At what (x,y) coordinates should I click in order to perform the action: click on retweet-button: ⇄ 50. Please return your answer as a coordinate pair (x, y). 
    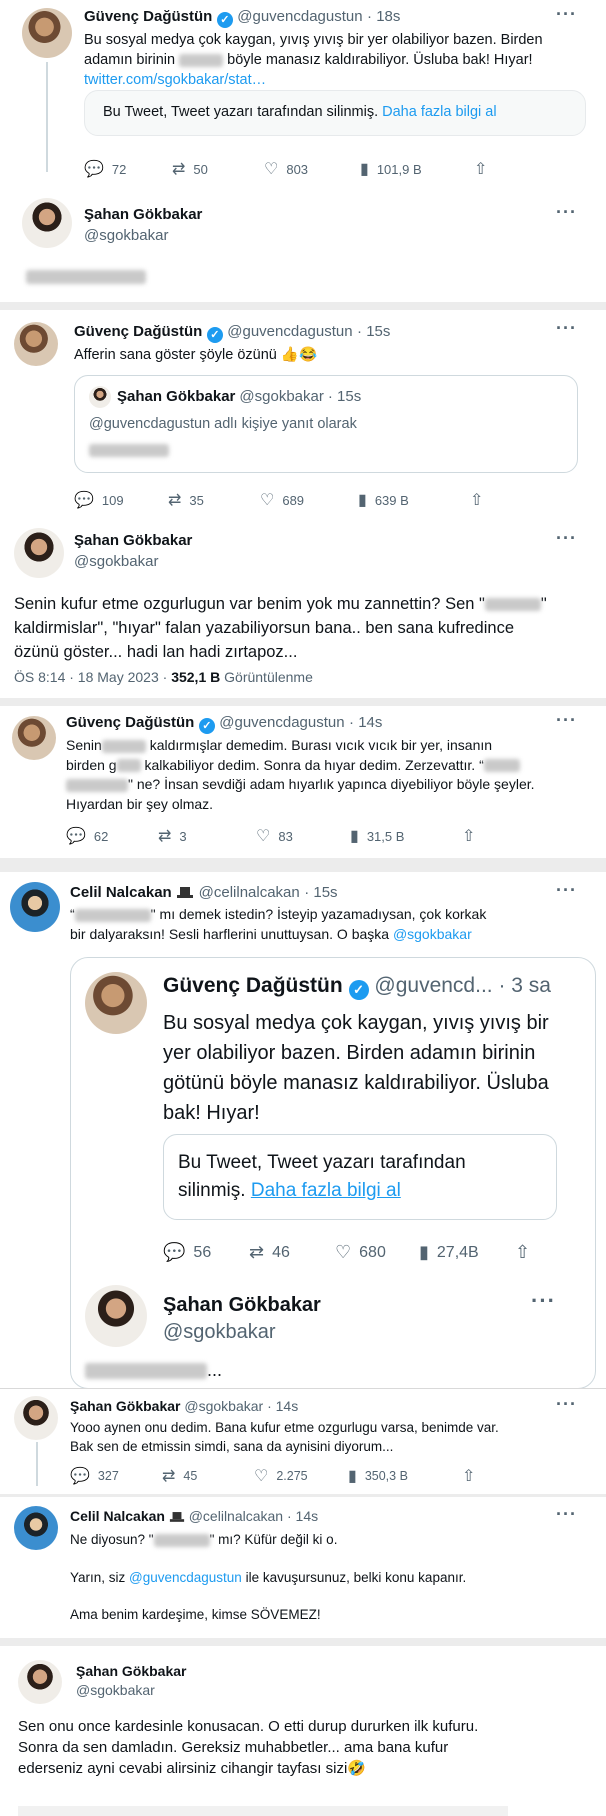
    Looking at the image, I should click on (218, 169).